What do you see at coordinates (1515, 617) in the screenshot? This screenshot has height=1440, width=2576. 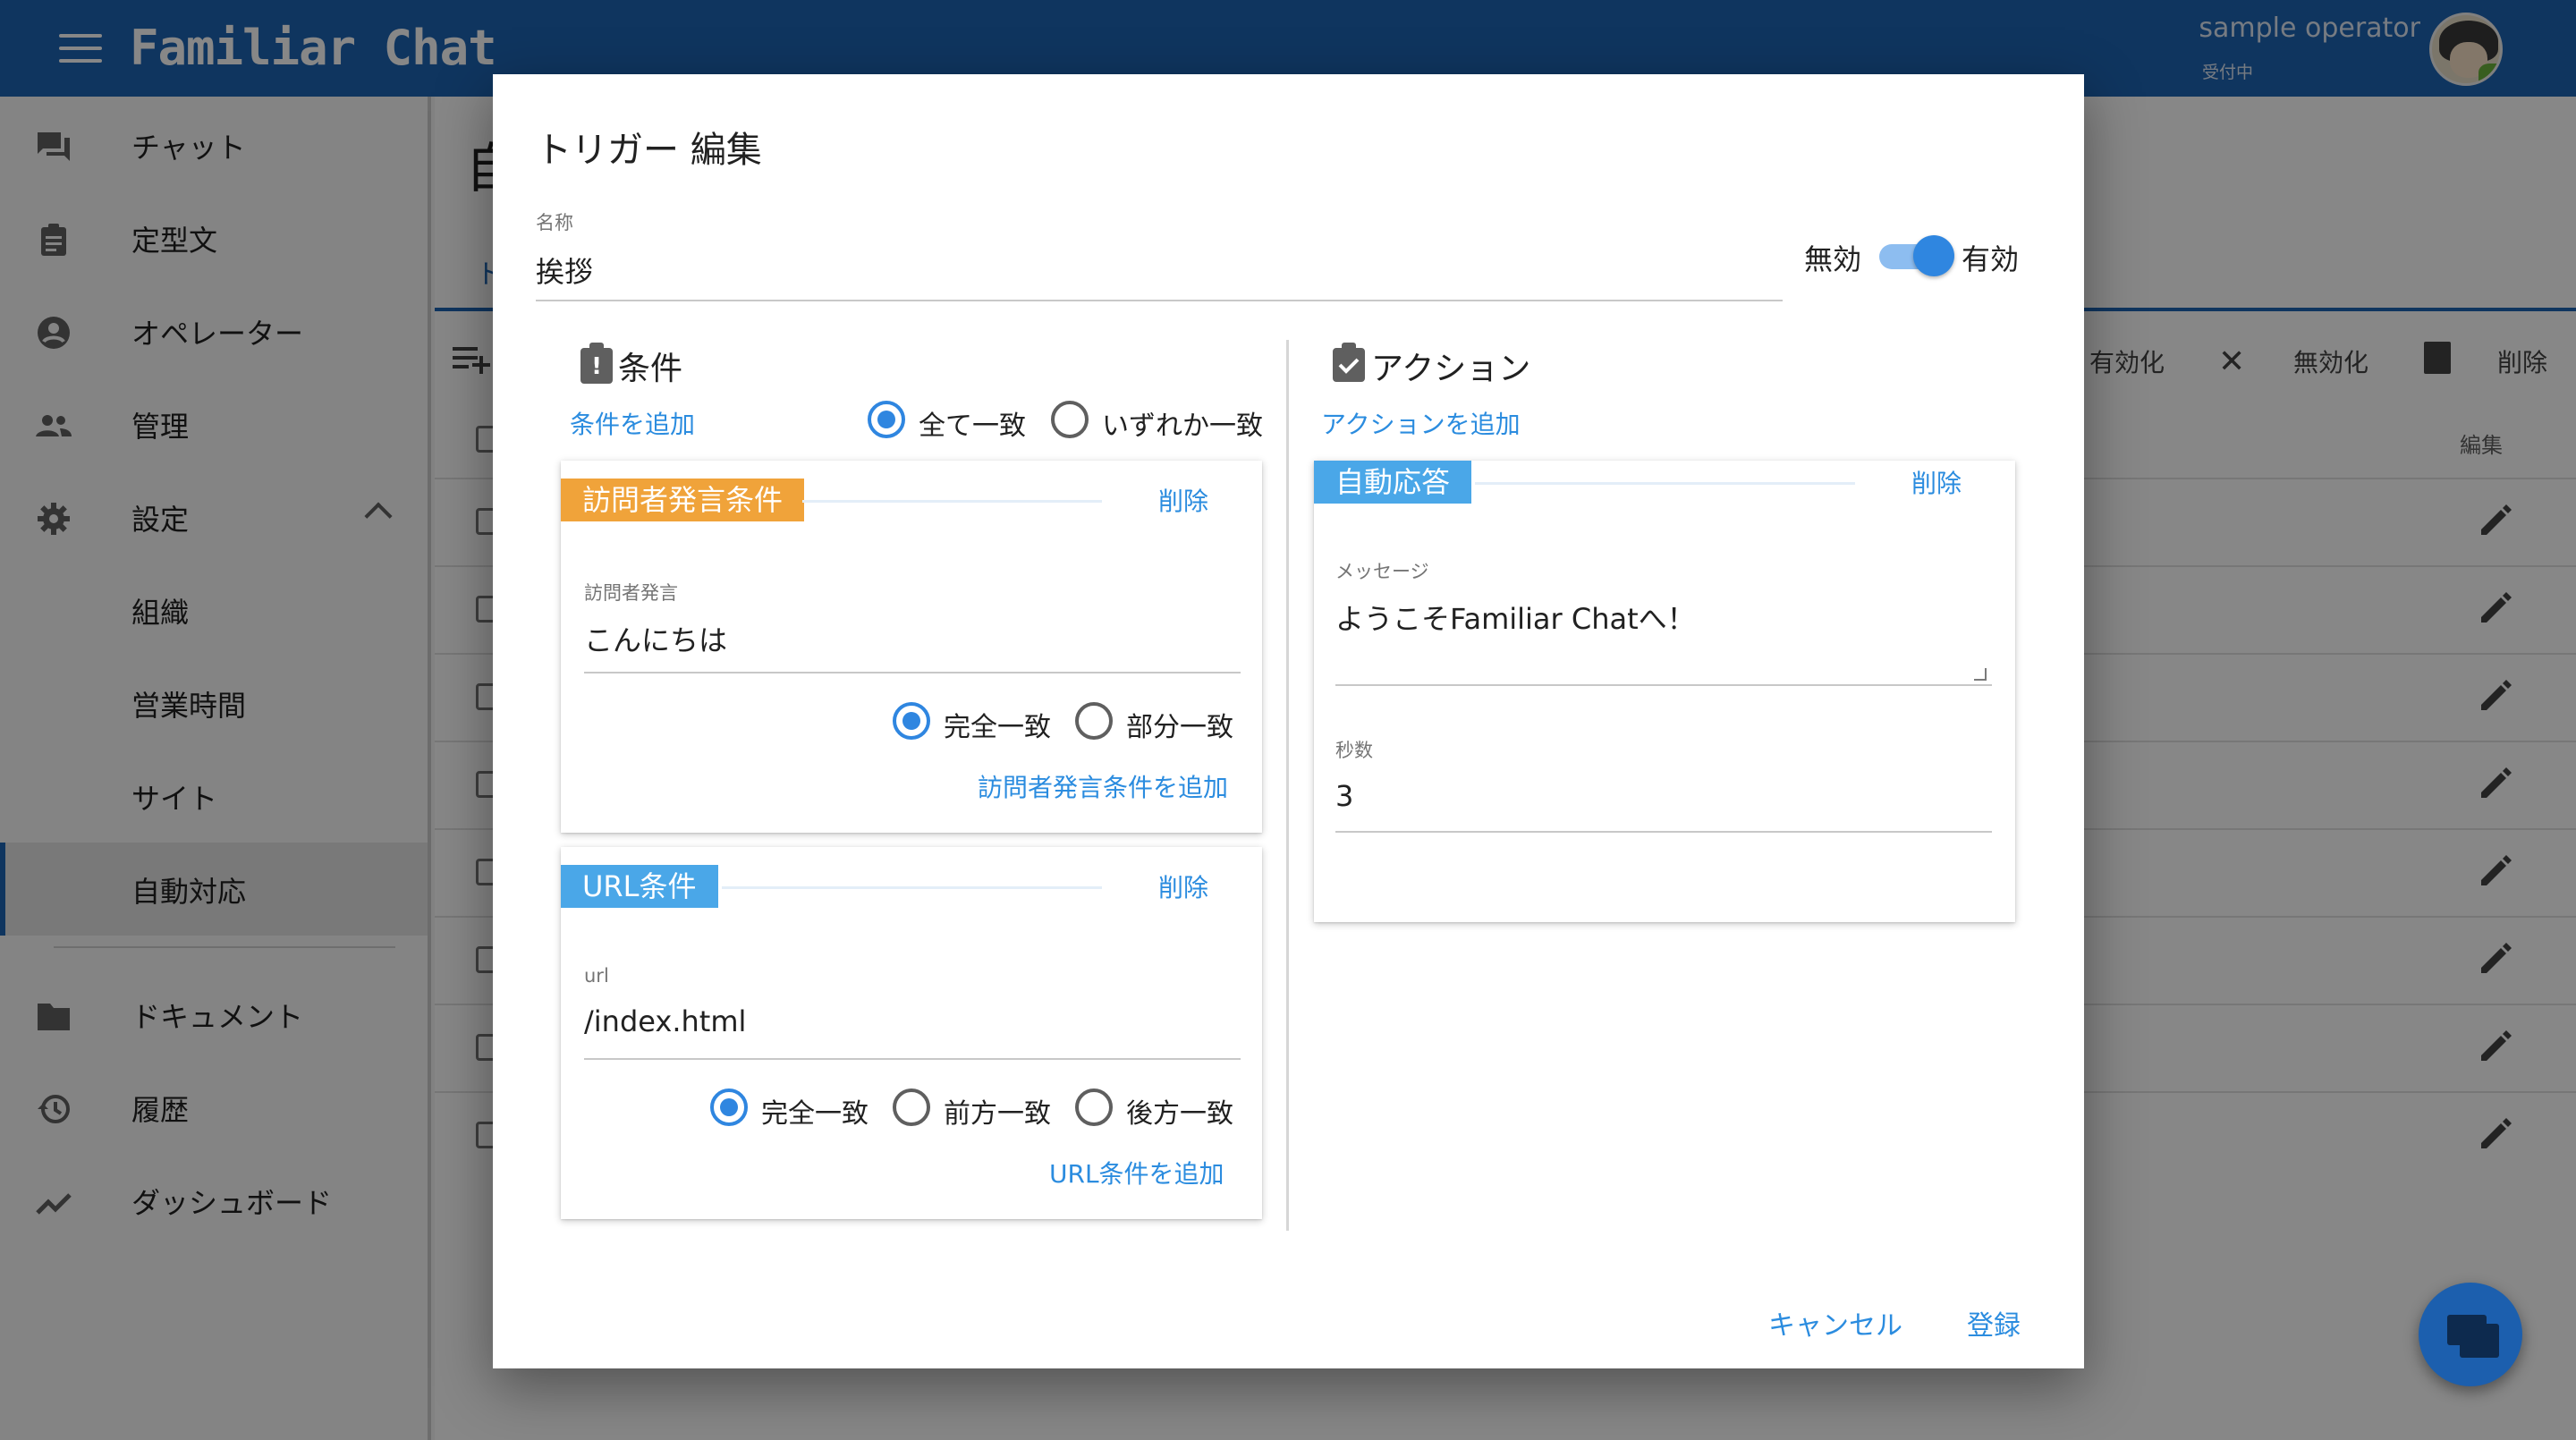 I see `message-textarea: ようこそFamiliar Chatへ！` at bounding box center [1515, 617].